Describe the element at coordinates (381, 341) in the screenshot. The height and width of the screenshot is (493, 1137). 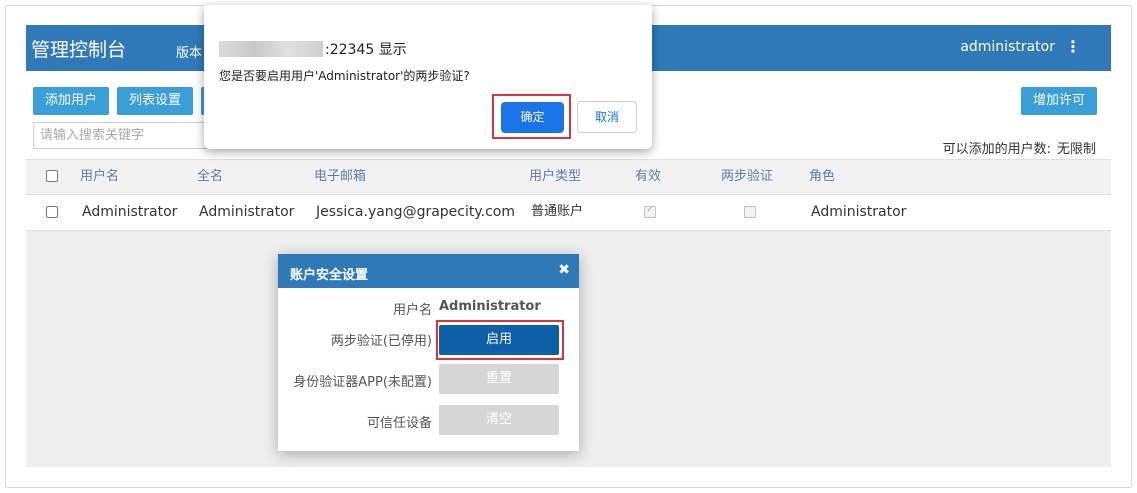
I see `two-step-label: 两步验证(已停用)` at that location.